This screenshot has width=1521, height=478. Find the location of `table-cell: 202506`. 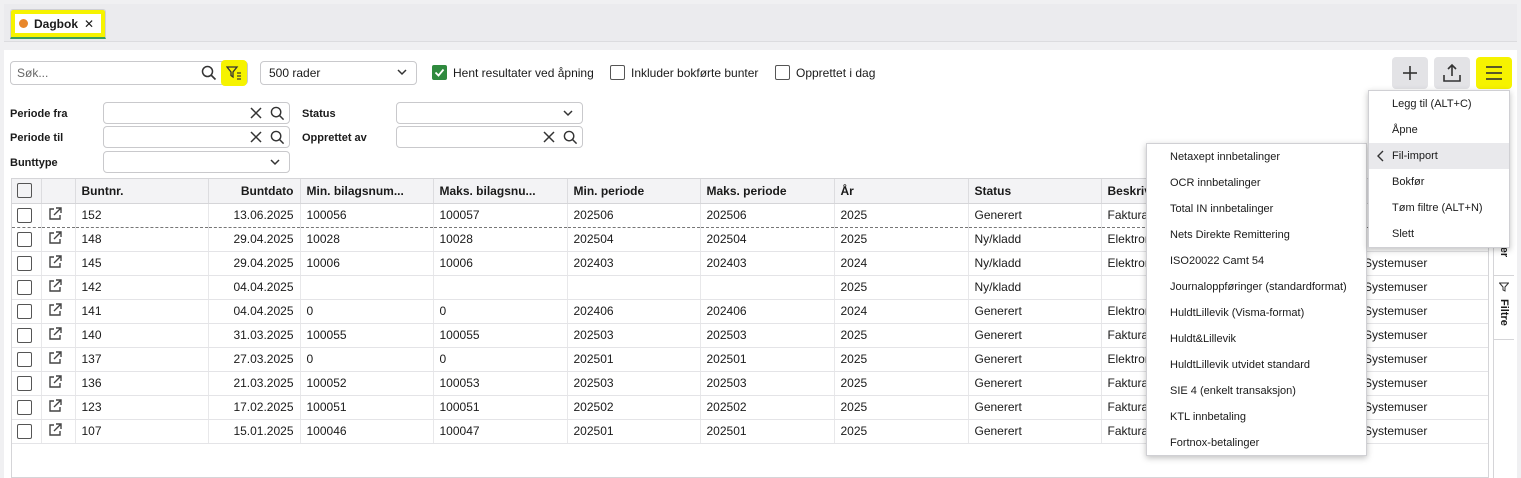

table-cell: 202506 is located at coordinates (767, 215).